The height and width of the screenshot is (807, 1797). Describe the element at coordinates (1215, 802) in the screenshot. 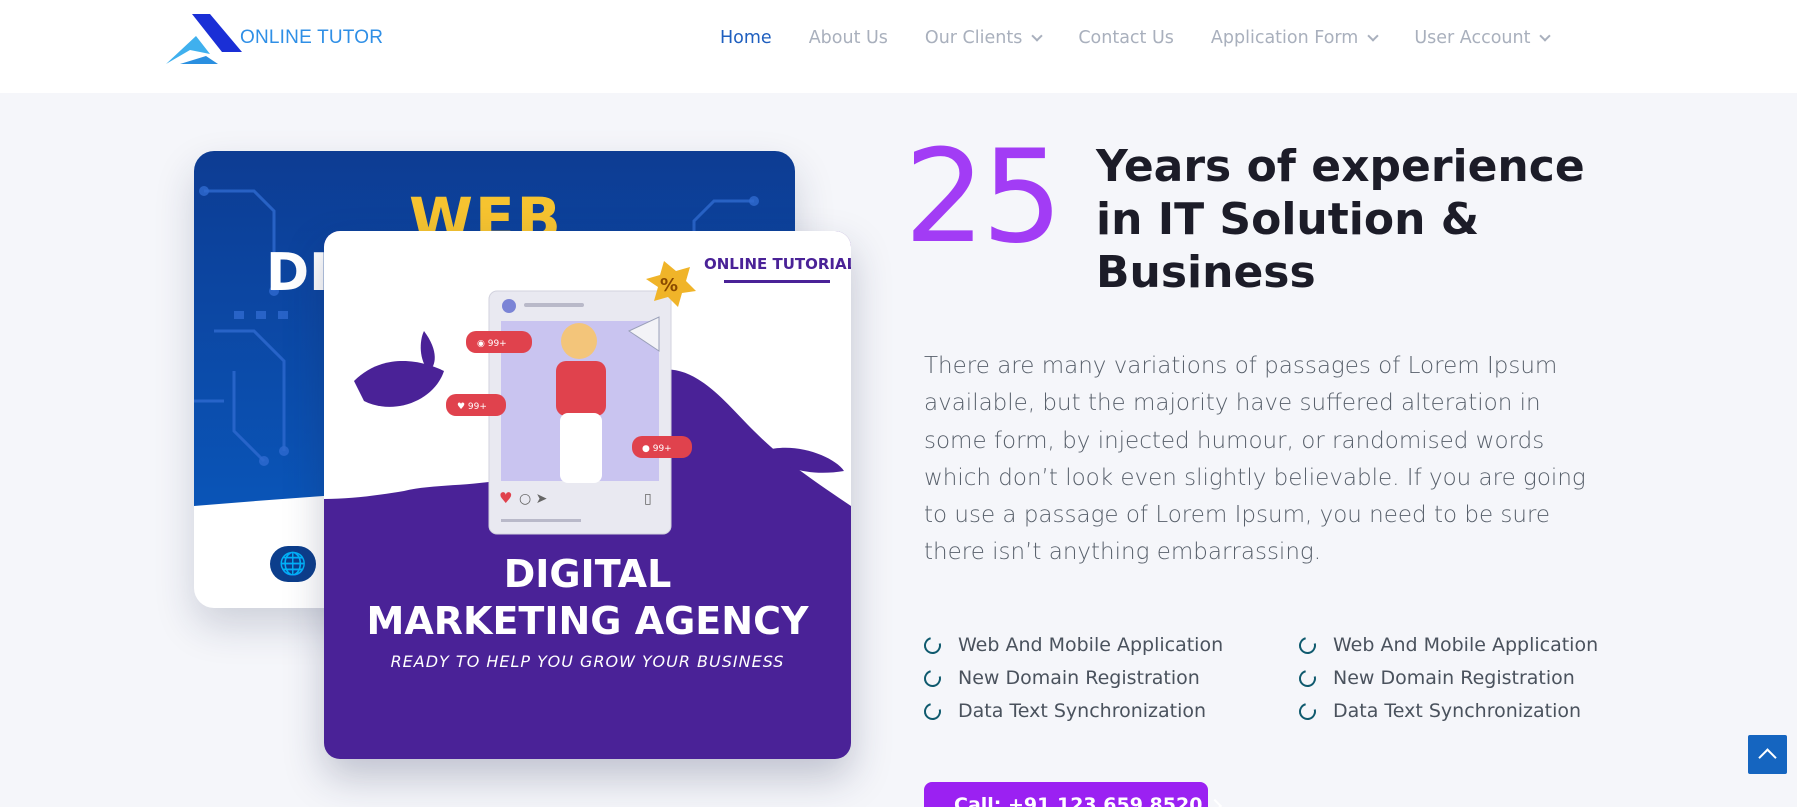

I see `chevron-right-icon` at that location.